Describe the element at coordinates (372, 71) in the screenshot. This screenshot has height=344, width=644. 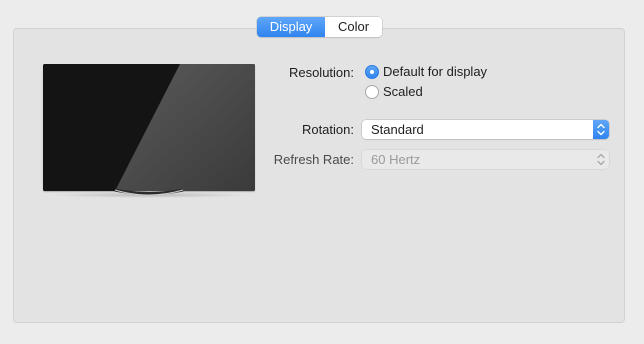
I see `radio-selected-icon` at that location.